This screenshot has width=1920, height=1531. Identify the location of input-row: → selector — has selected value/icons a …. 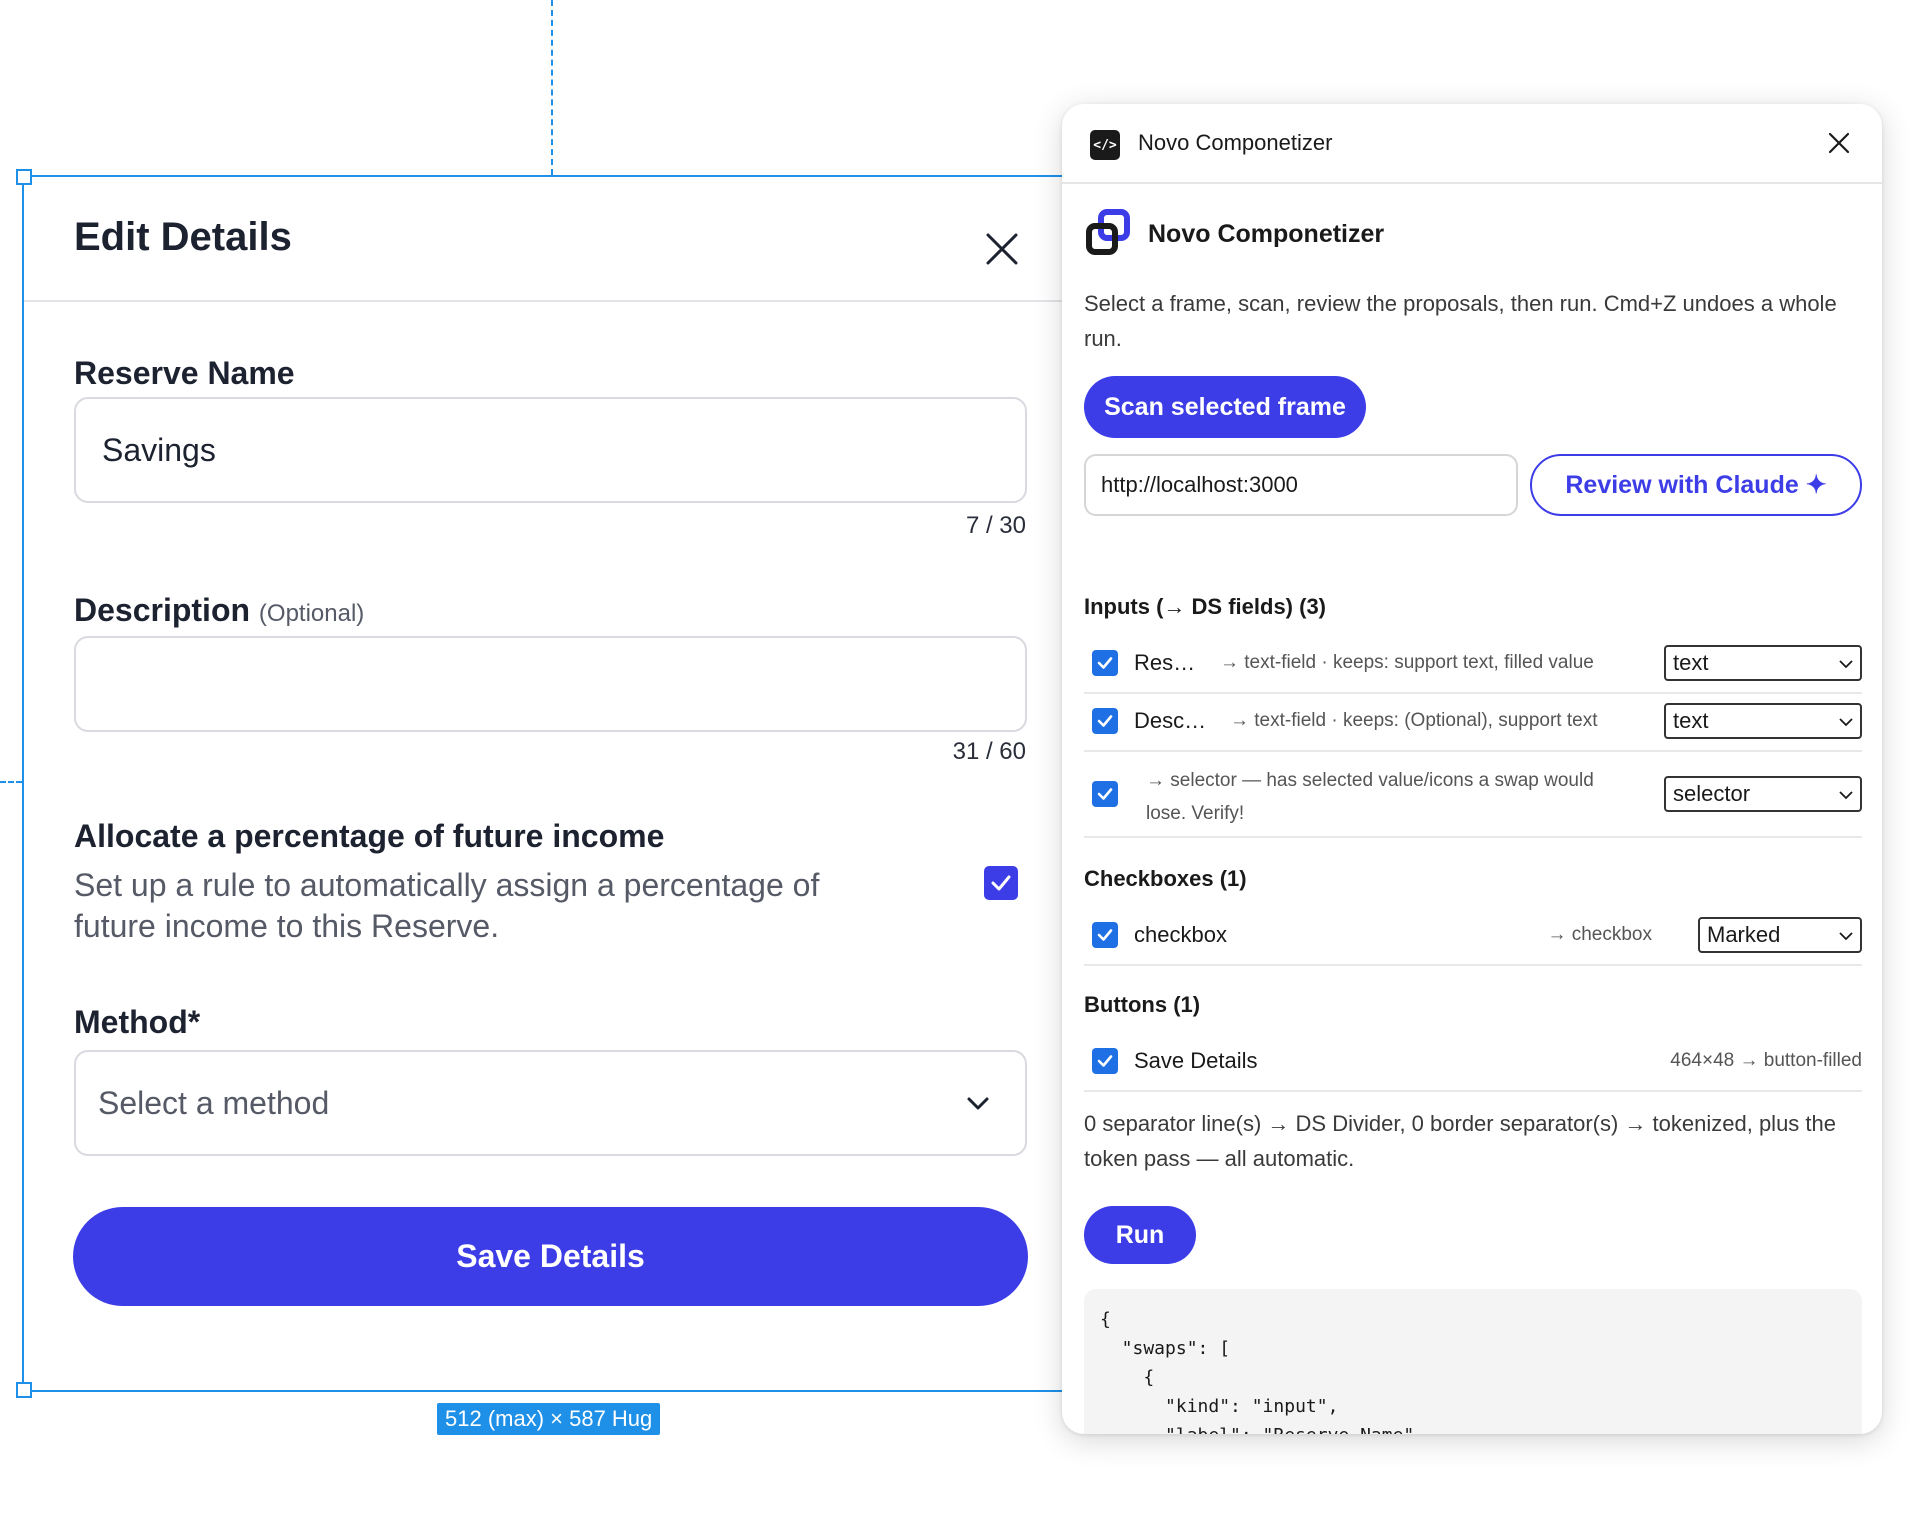
(1473, 795).